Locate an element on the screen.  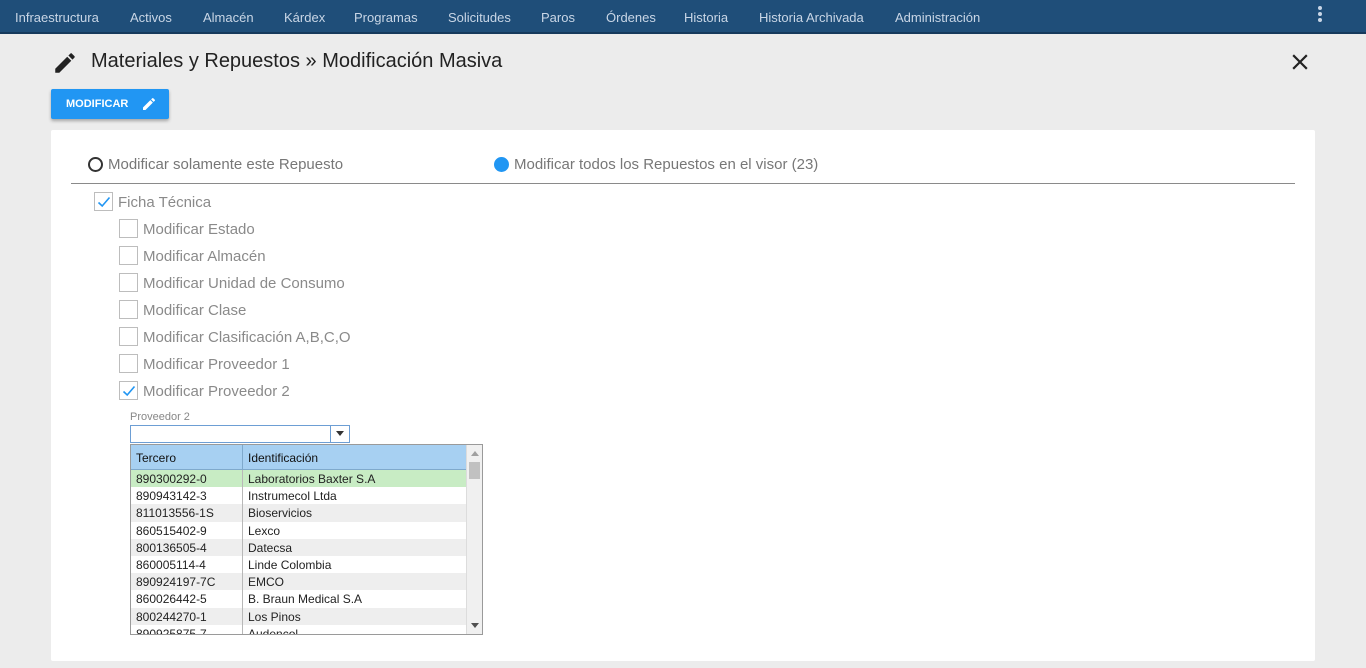
proveedor-2-input is located at coordinates (230, 434).